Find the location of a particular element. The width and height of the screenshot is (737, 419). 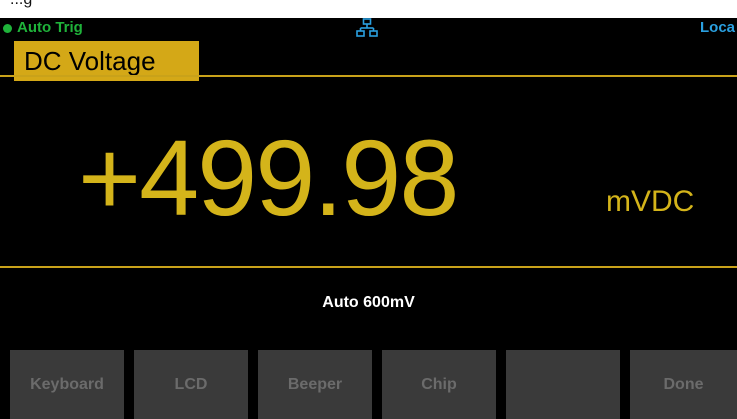

range-label: Auto 600mV is located at coordinates (368, 302).